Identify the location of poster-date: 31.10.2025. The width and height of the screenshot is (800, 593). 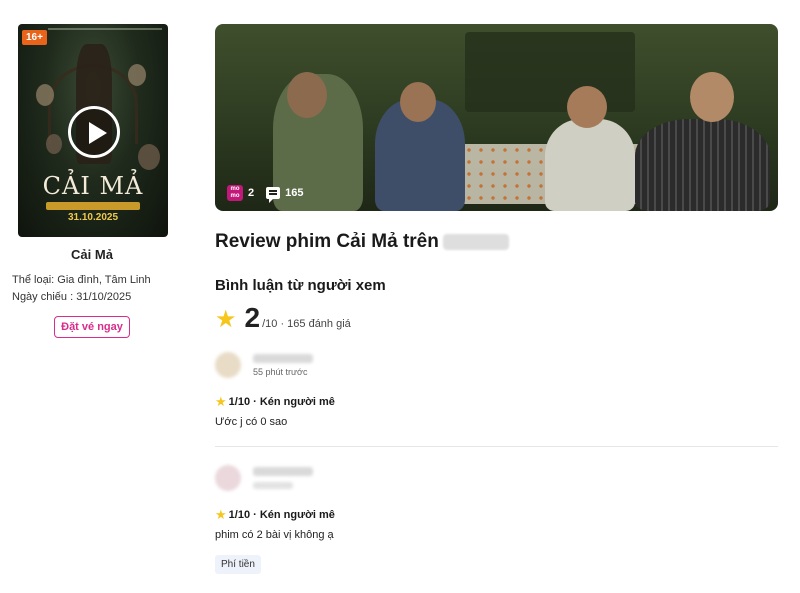
(93, 217).